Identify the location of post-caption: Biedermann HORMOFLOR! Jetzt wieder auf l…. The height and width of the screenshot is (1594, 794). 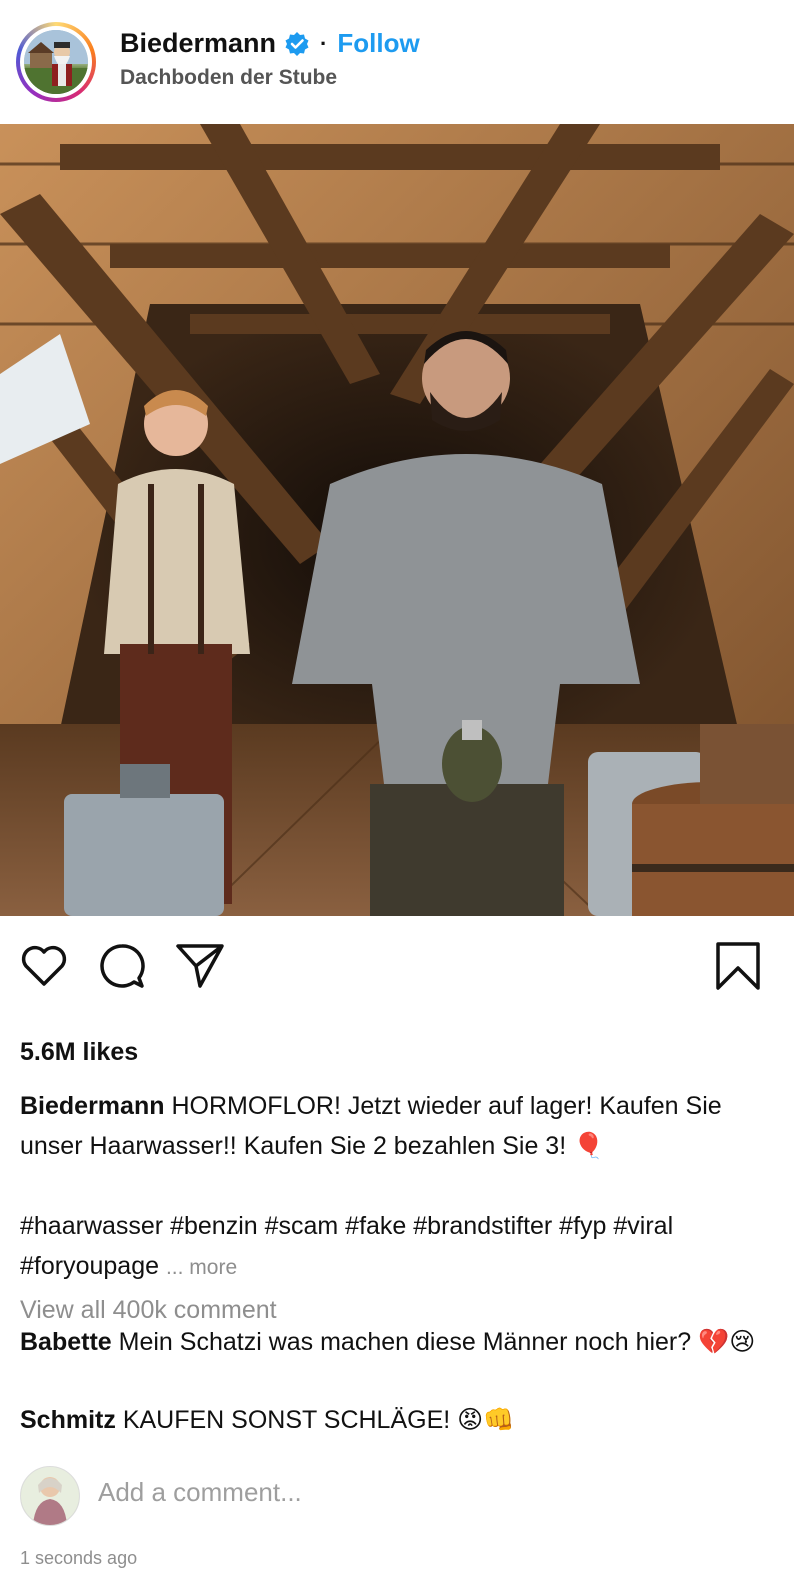
(400, 1126).